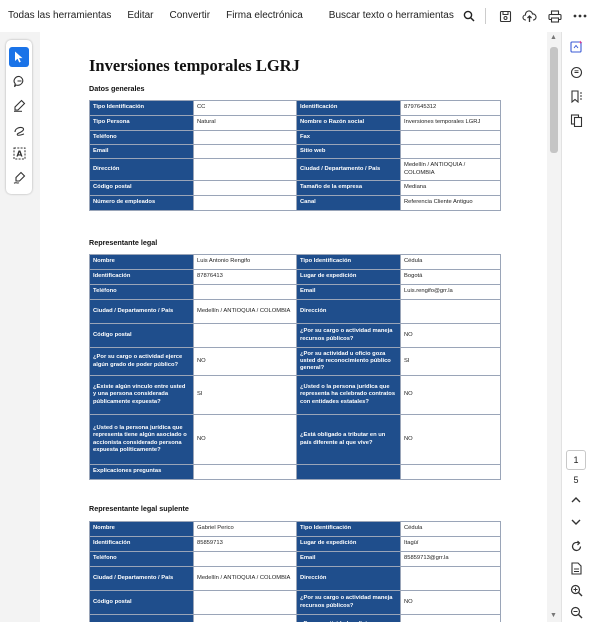 The image size is (589, 622). What do you see at coordinates (19, 129) in the screenshot?
I see `freehand-draw-icon` at bounding box center [19, 129].